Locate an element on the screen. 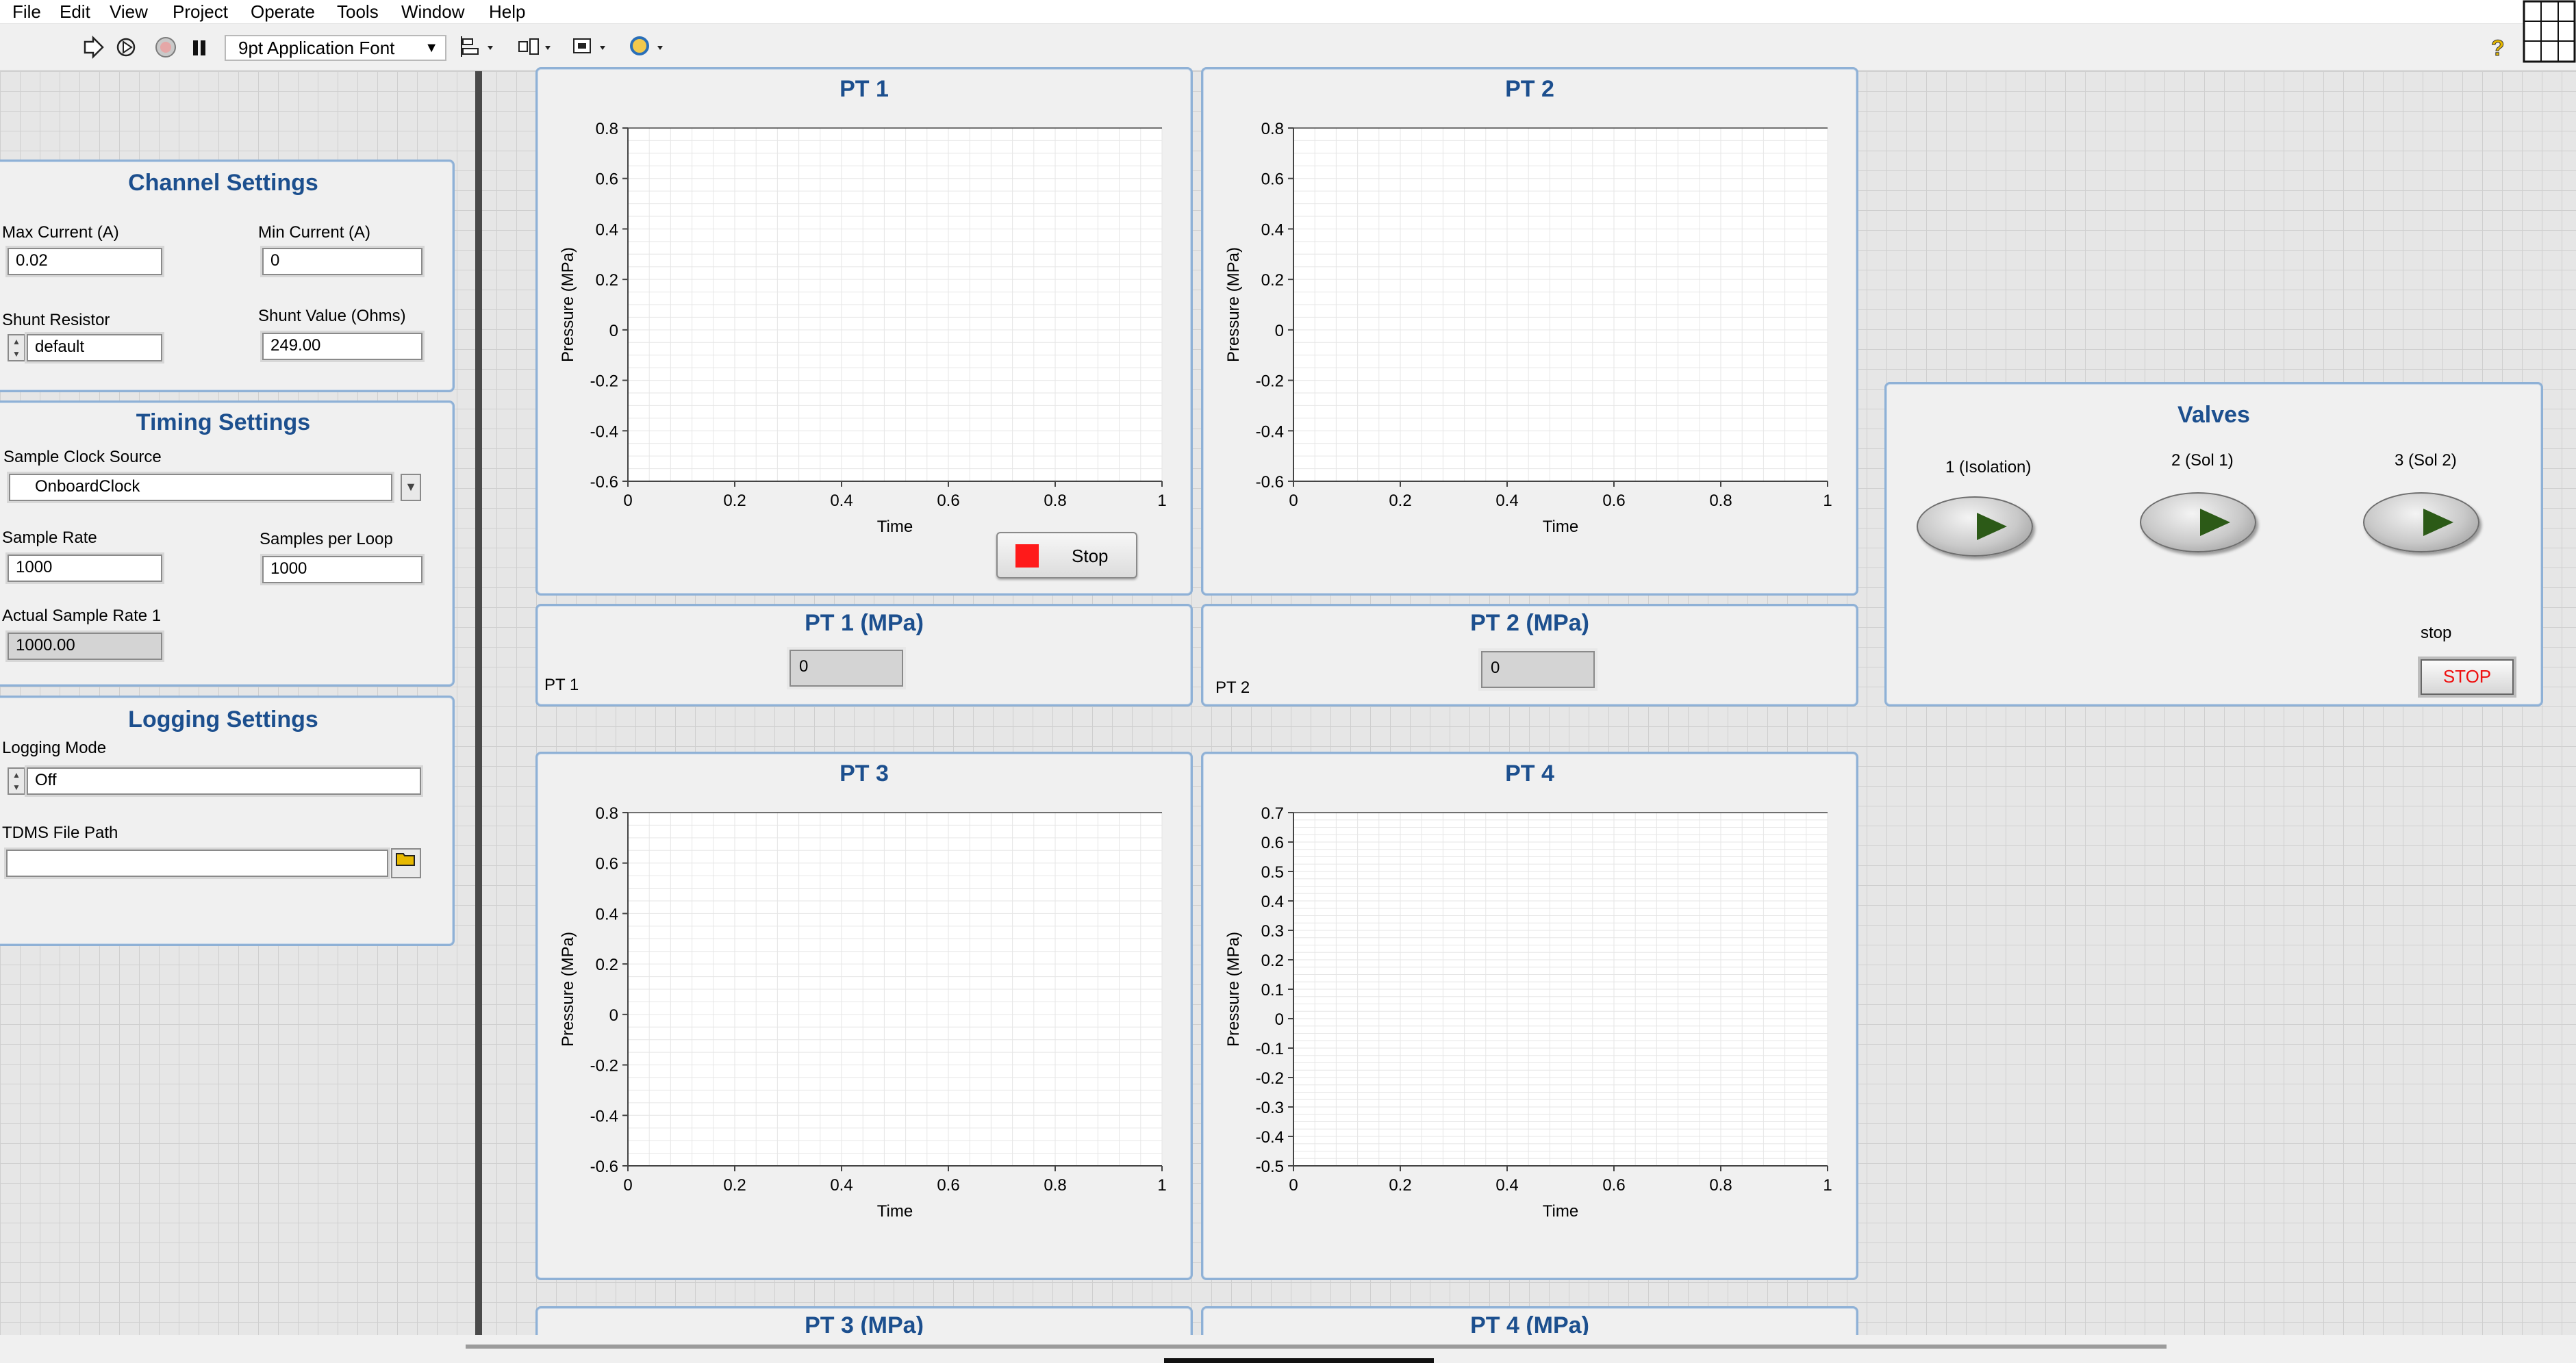 The height and width of the screenshot is (1363, 2576). pane-splitter is located at coordinates (478, 703).